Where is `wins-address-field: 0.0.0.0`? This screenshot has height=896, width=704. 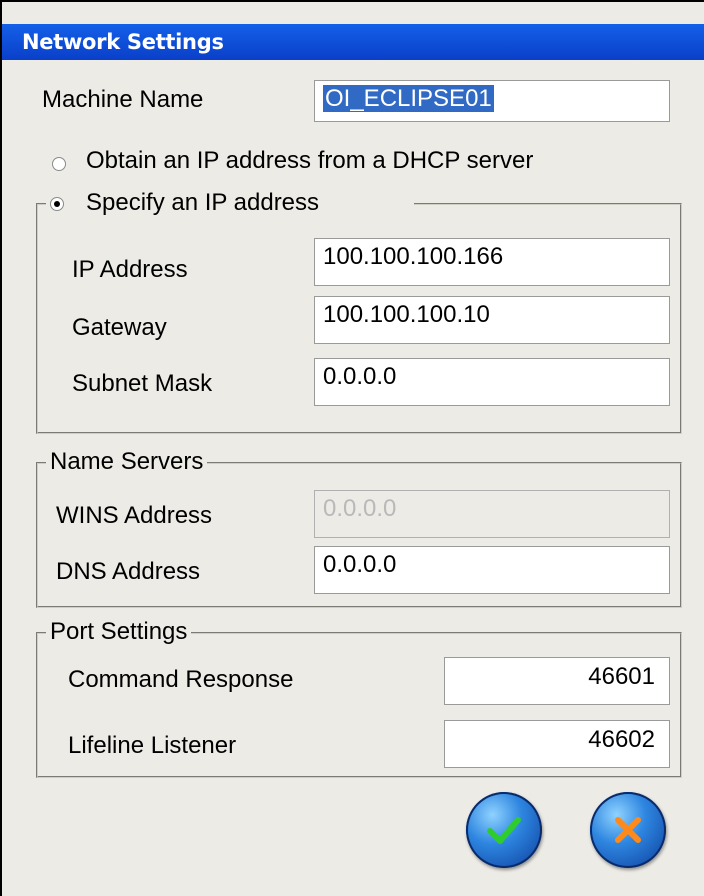 wins-address-field: 0.0.0.0 is located at coordinates (492, 514).